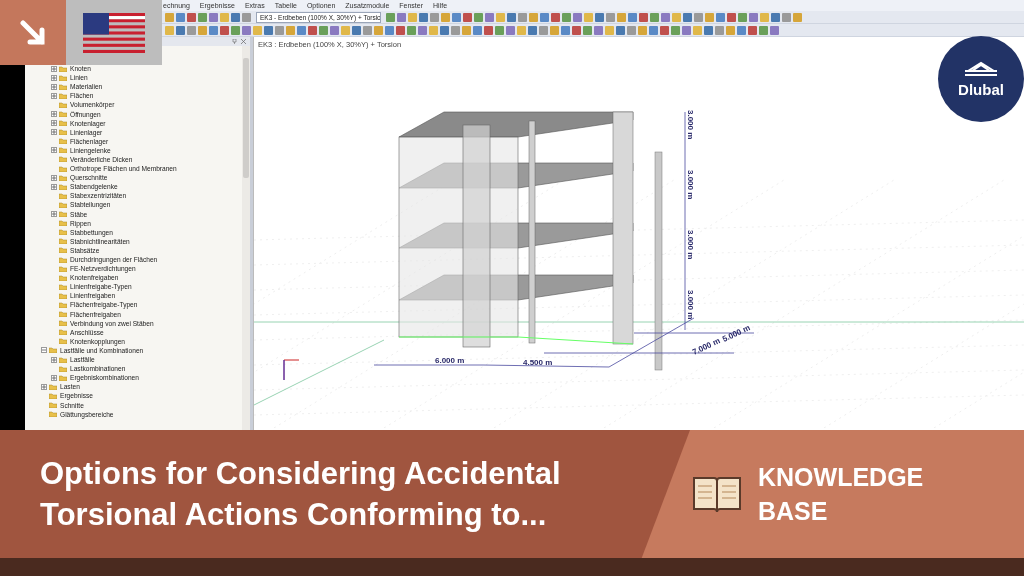 The width and height of the screenshot is (1024, 576). I want to click on logo-text: Dlubal, so click(981, 89).